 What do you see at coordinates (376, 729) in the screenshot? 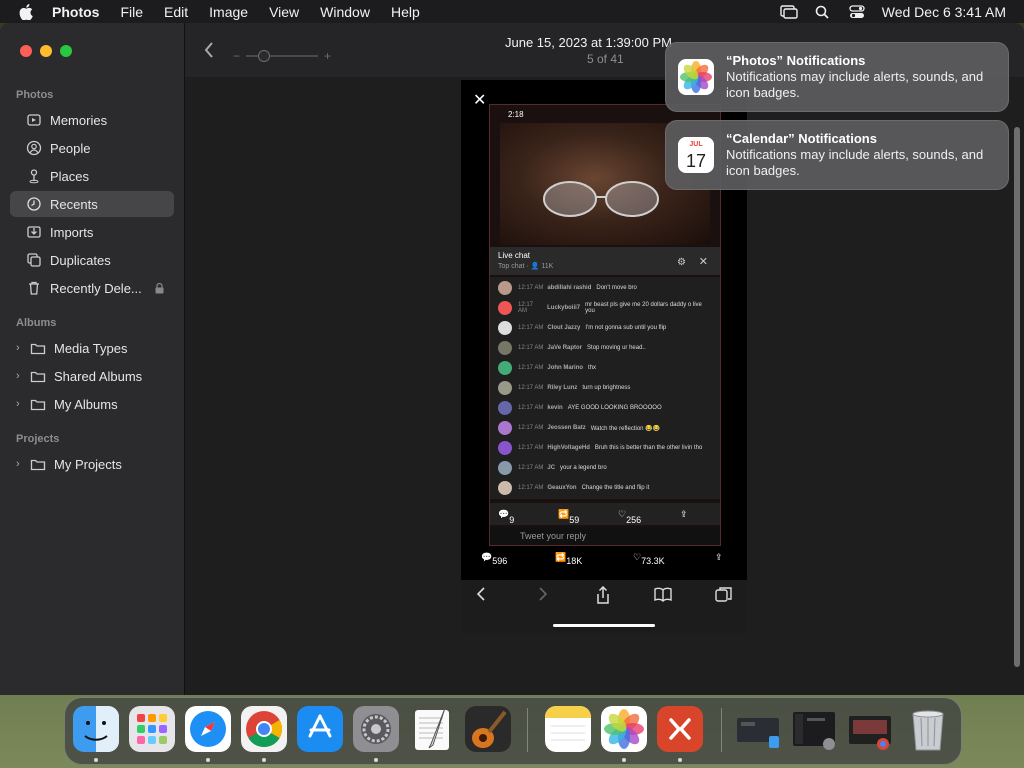
I see `system-settings-icon` at bounding box center [376, 729].